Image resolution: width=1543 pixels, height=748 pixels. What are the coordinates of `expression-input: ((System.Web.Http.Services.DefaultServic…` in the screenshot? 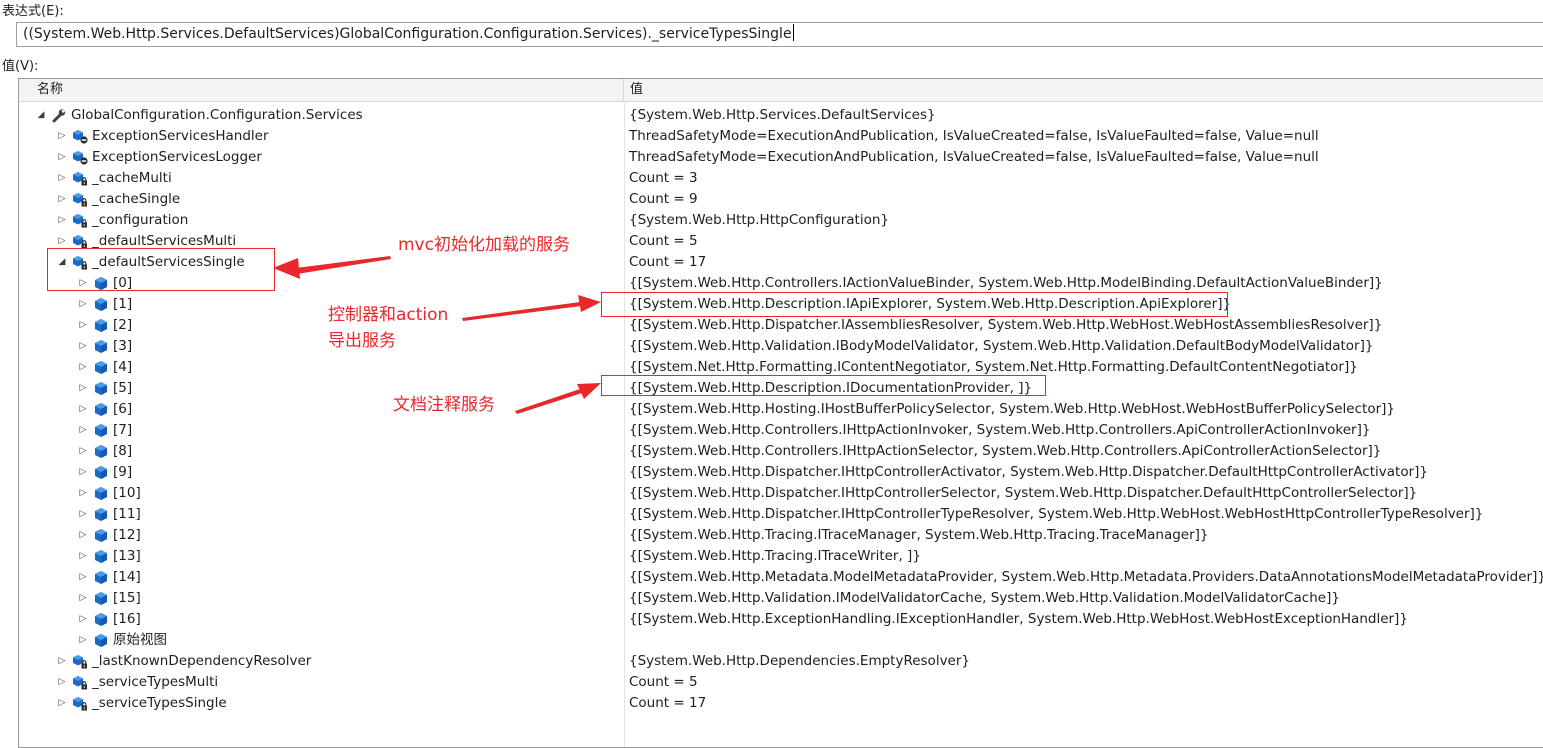 It's located at (779, 34).